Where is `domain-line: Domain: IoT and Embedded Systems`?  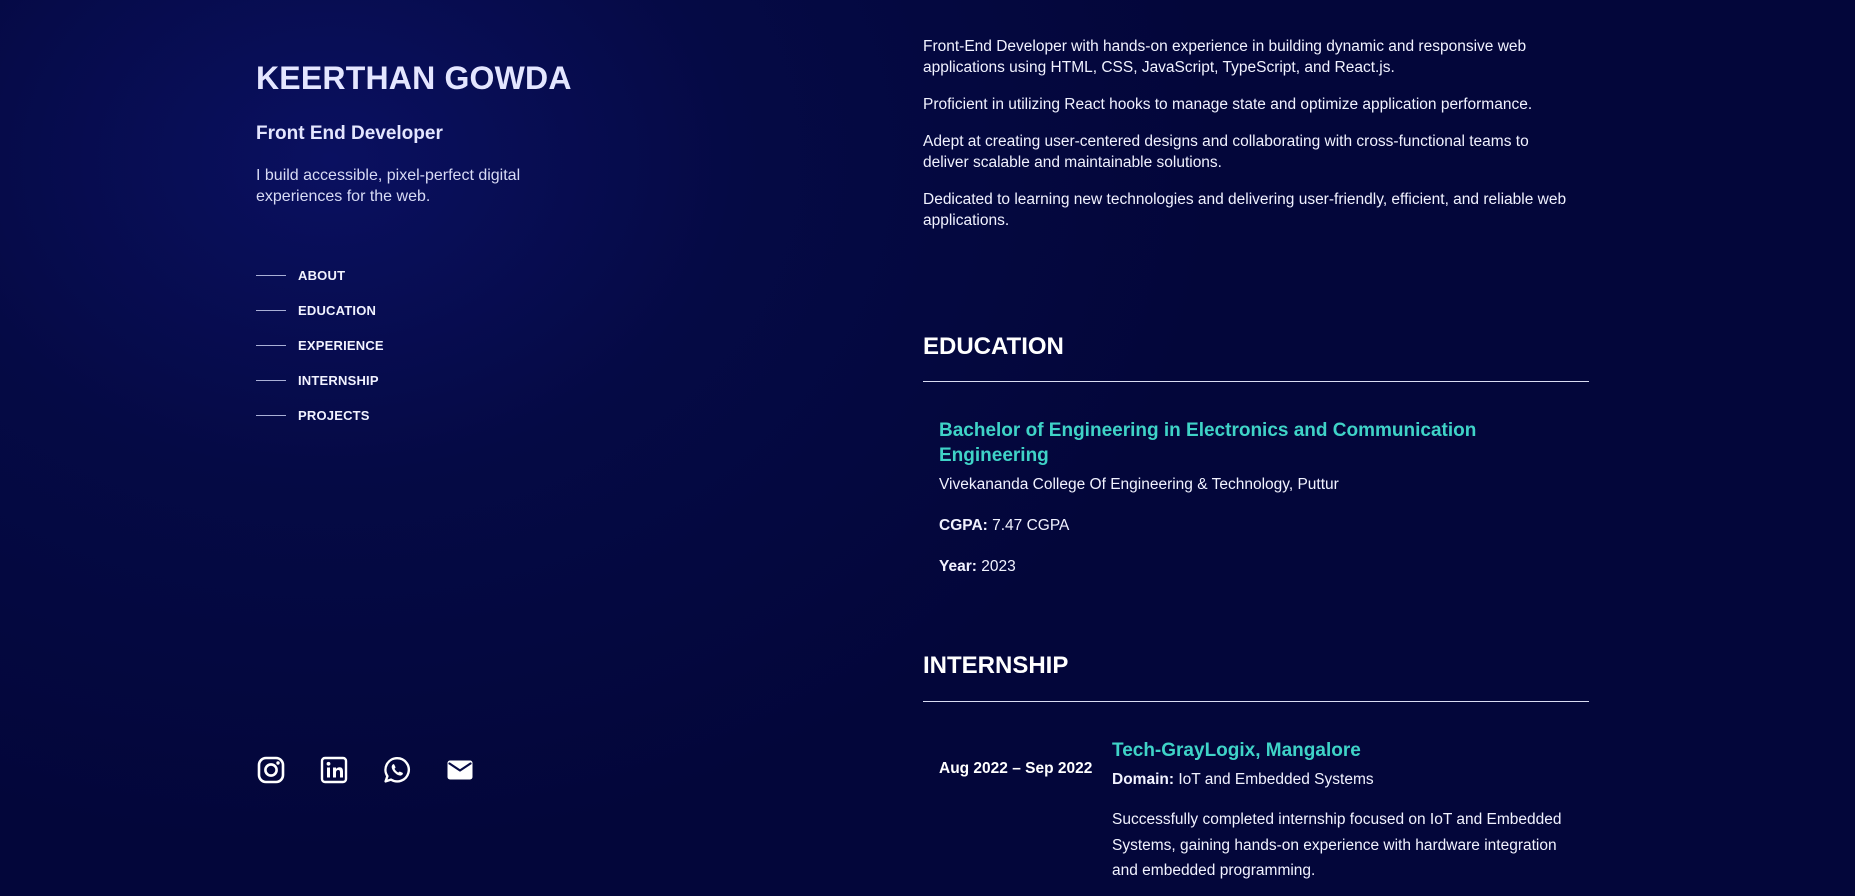
domain-line: Domain: IoT and Embedded Systems is located at coordinates (1347, 780).